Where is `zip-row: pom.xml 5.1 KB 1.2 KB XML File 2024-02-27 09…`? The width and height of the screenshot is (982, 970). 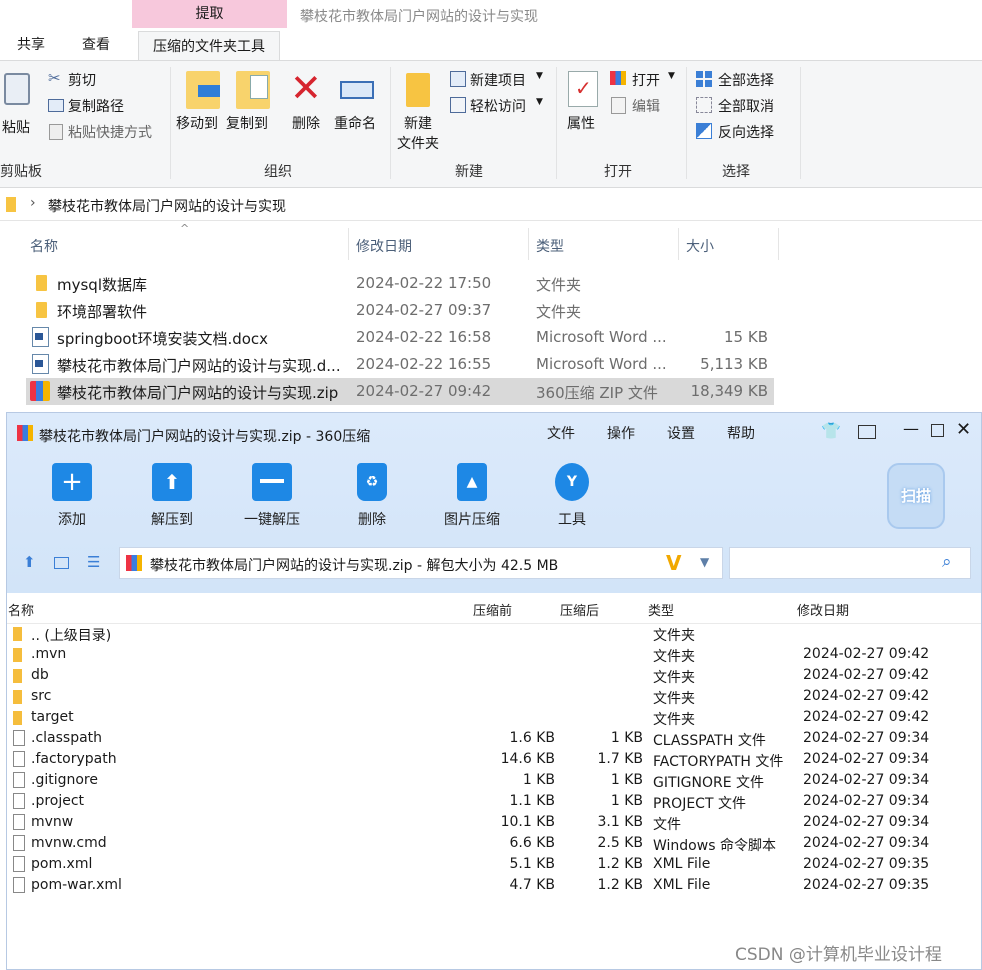 zip-row: pom.xml 5.1 KB 1.2 KB XML File 2024-02-27 09… is located at coordinates (494, 864).